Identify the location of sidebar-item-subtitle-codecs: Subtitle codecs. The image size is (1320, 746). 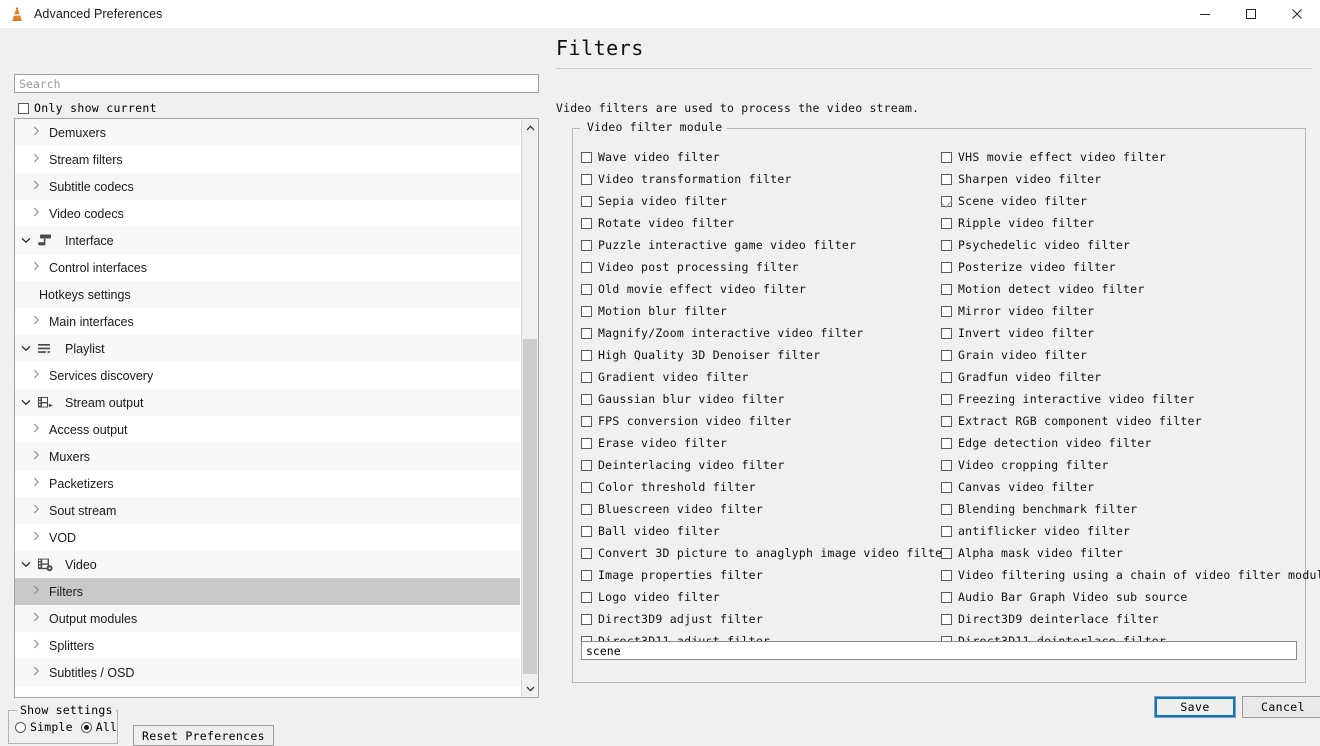
(267, 186).